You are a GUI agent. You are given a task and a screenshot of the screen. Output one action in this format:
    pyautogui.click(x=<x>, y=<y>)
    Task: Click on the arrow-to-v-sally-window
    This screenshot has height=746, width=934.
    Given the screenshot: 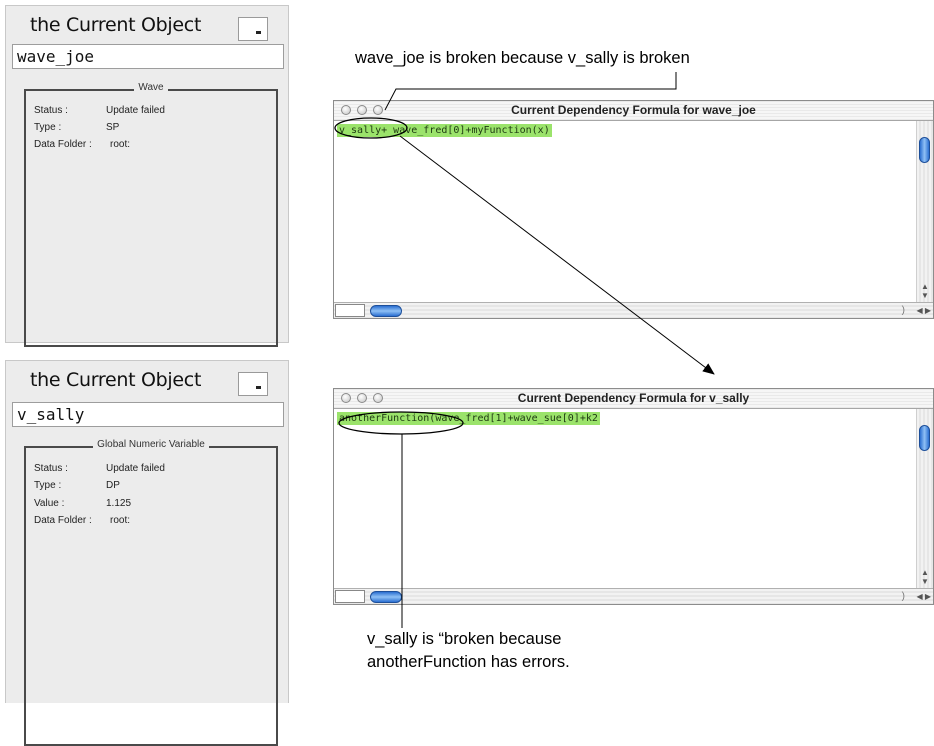 What is the action you would take?
    pyautogui.click(x=557, y=255)
    